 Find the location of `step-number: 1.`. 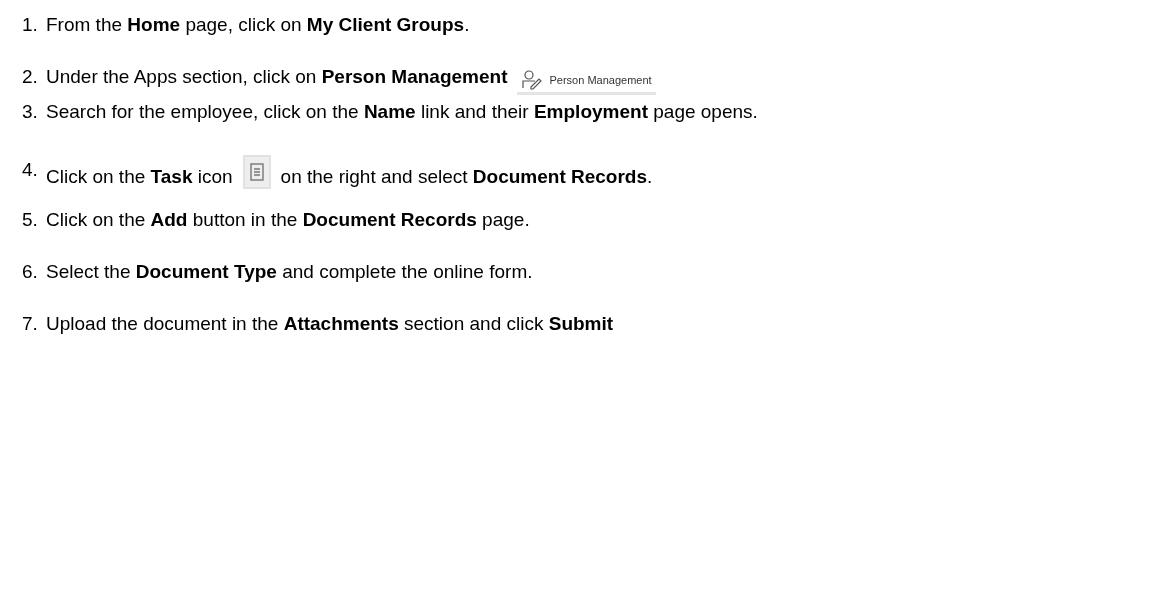

step-number: 1. is located at coordinates (30, 25).